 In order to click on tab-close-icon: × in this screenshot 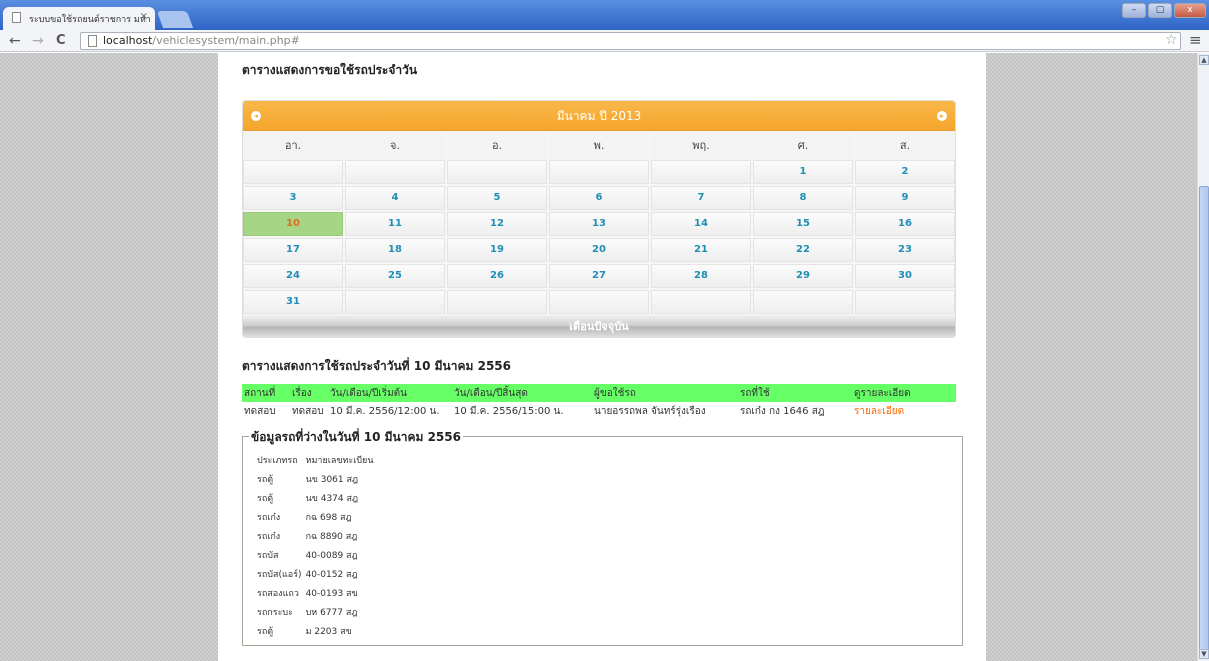, I will do `click(144, 16)`.